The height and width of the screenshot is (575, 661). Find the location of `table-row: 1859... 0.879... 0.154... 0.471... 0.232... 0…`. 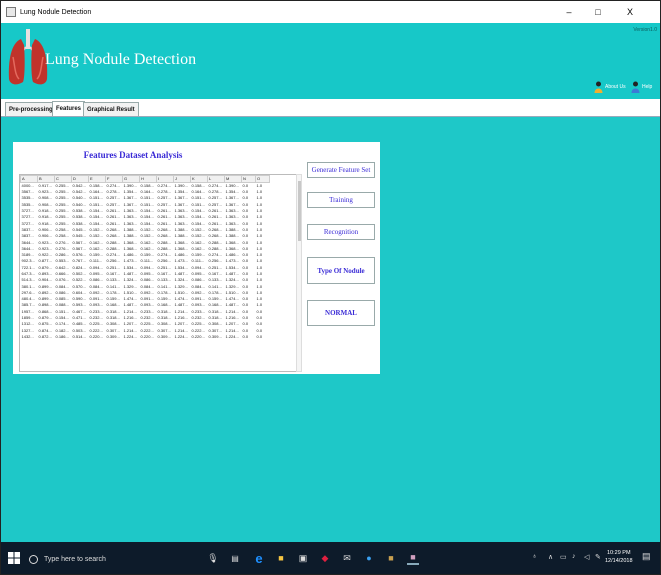

table-row: 1859... 0.879... 0.154... 0.471... 0.232... 0… is located at coordinates (145, 318).